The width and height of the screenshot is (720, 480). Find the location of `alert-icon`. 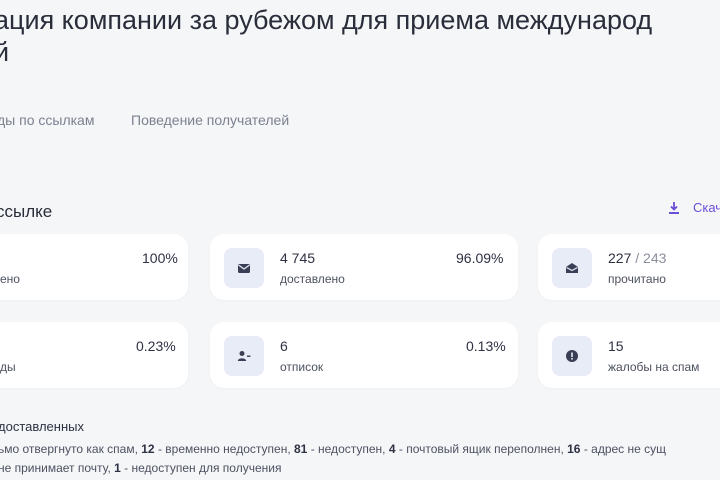

alert-icon is located at coordinates (572, 356).